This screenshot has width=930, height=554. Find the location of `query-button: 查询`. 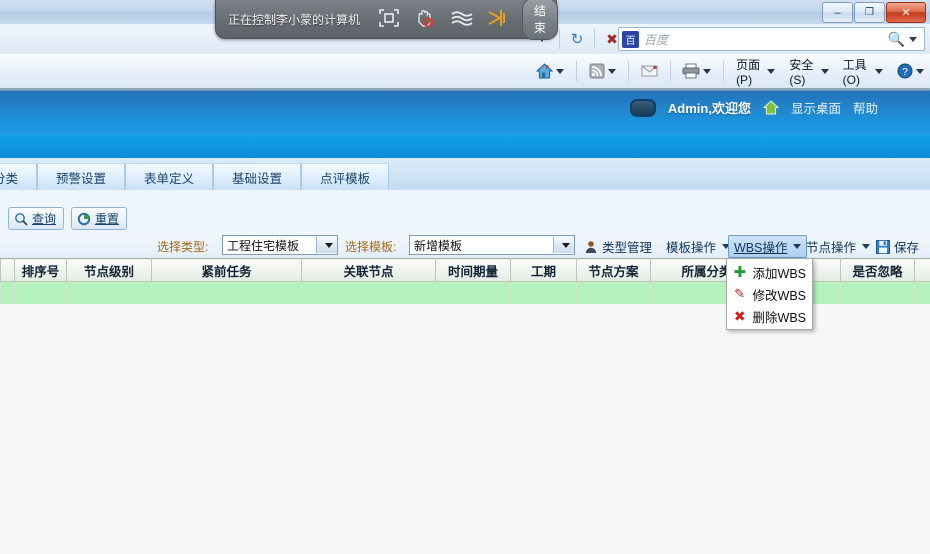

query-button: 查询 is located at coordinates (36, 218).